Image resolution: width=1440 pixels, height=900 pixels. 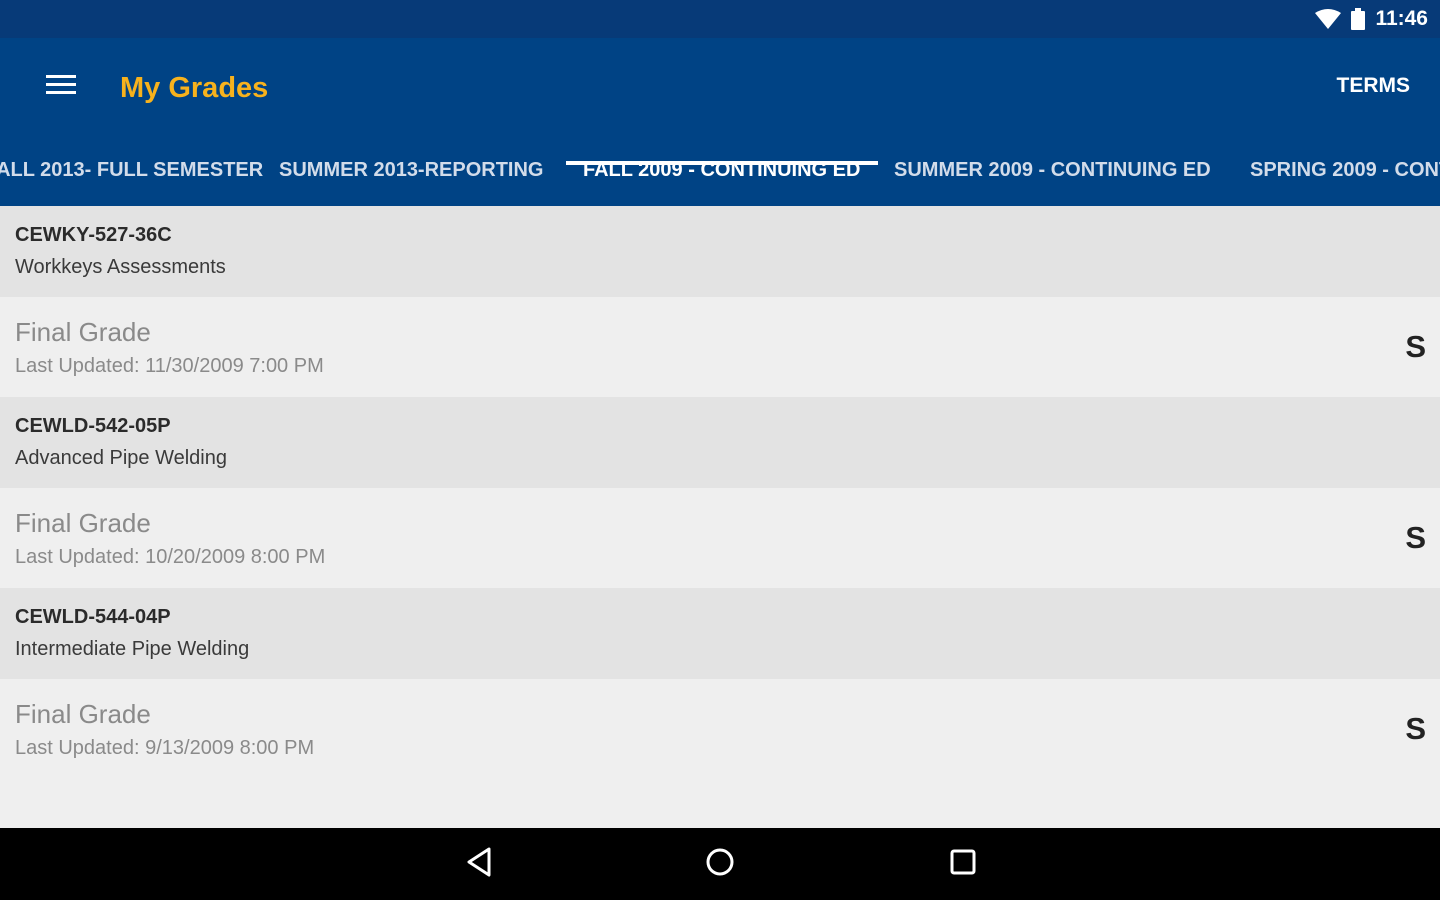 I want to click on tab-summer-2013: SUMMER 2013-REPORTING, so click(x=411, y=175).